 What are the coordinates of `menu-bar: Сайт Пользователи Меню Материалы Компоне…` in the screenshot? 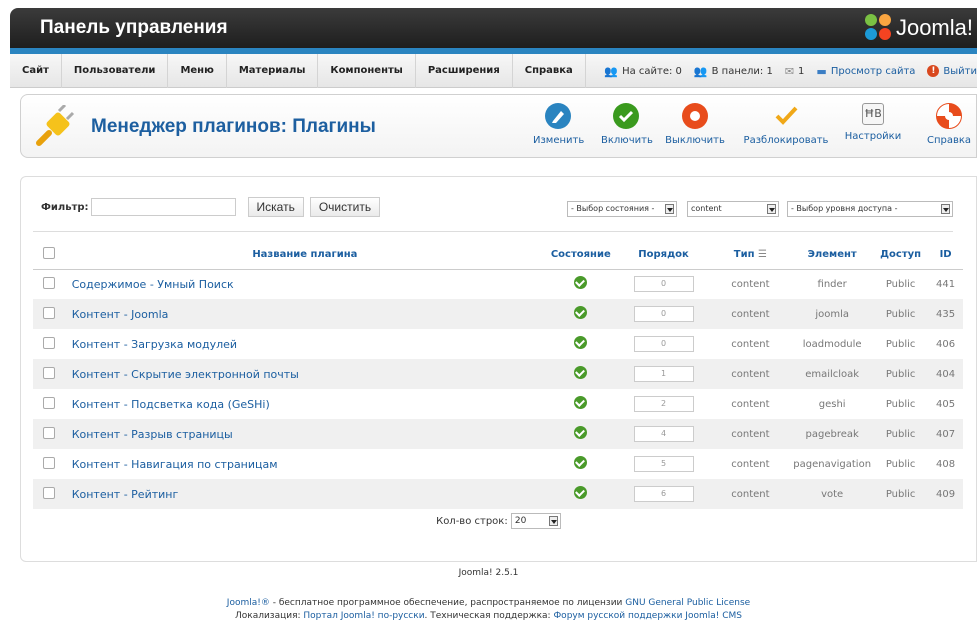 It's located at (493, 71).